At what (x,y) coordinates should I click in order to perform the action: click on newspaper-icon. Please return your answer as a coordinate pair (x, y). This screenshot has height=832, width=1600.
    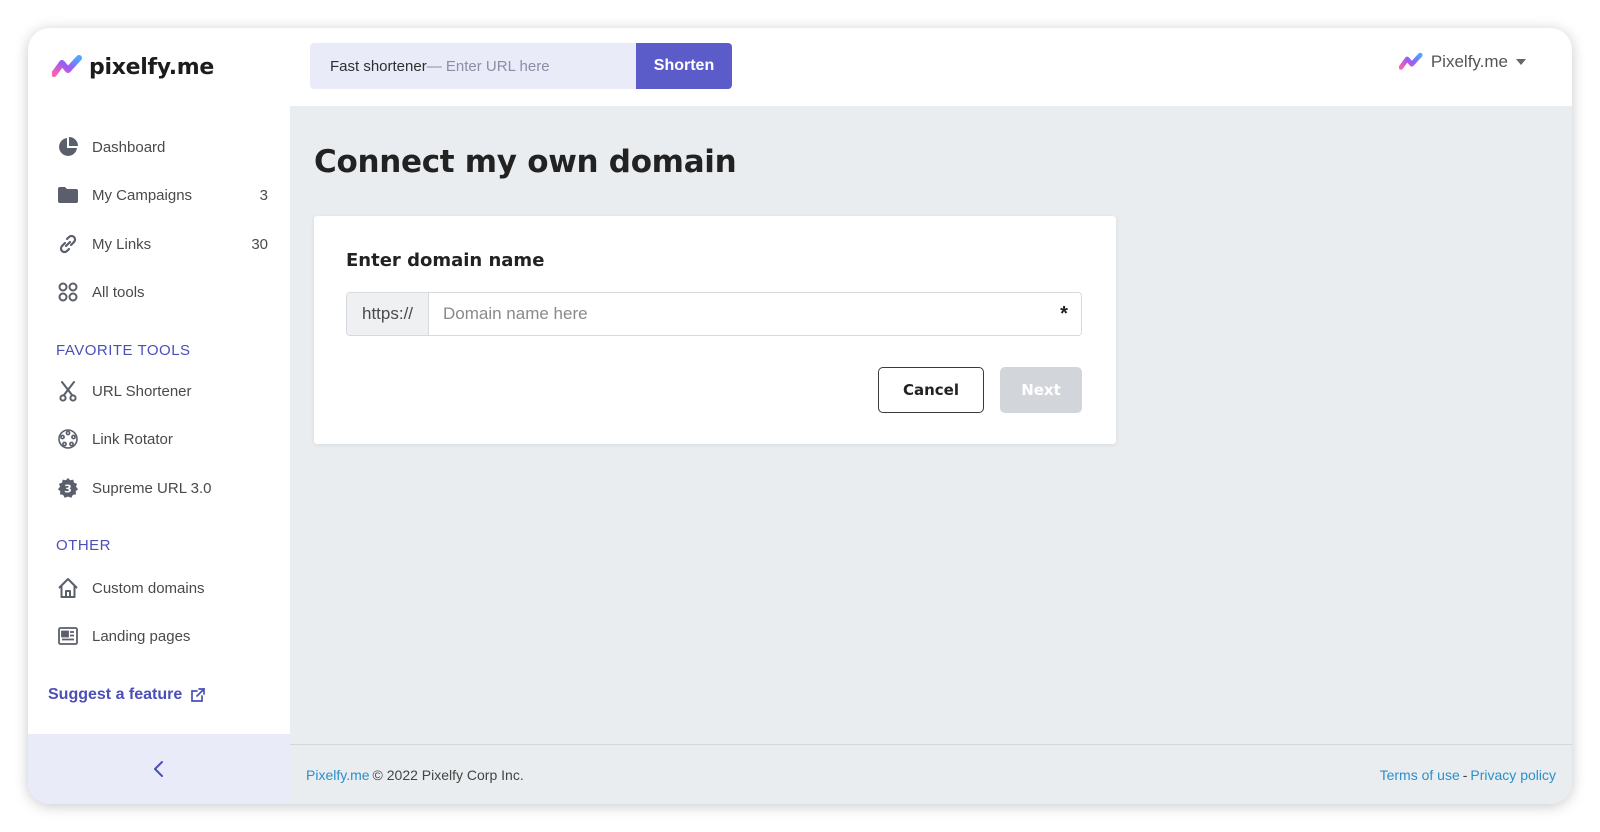
    Looking at the image, I should click on (68, 636).